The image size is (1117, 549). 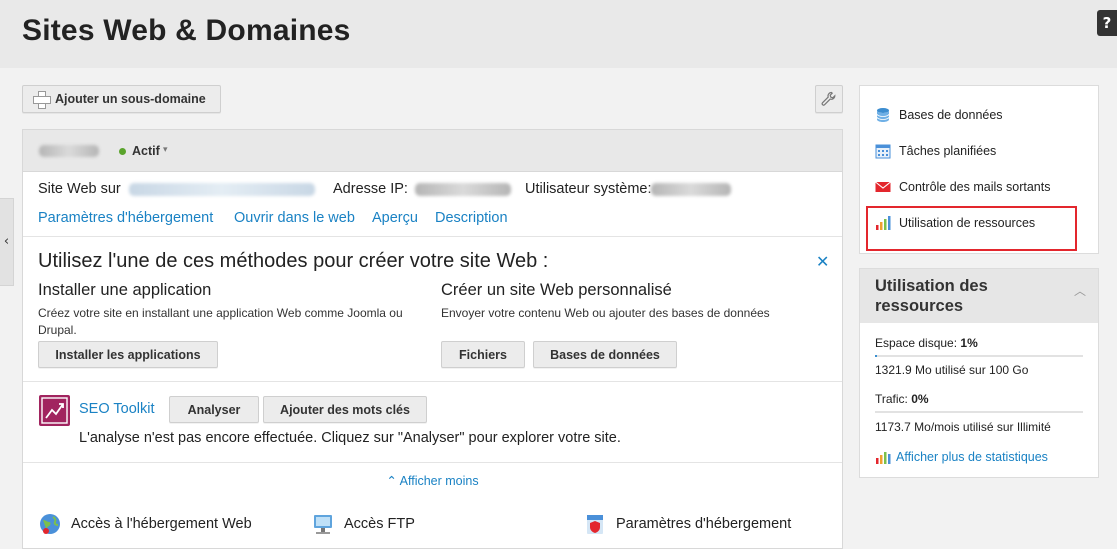 I want to click on add-subdomain-label: Ajouter un sous-domaine, so click(x=130, y=99).